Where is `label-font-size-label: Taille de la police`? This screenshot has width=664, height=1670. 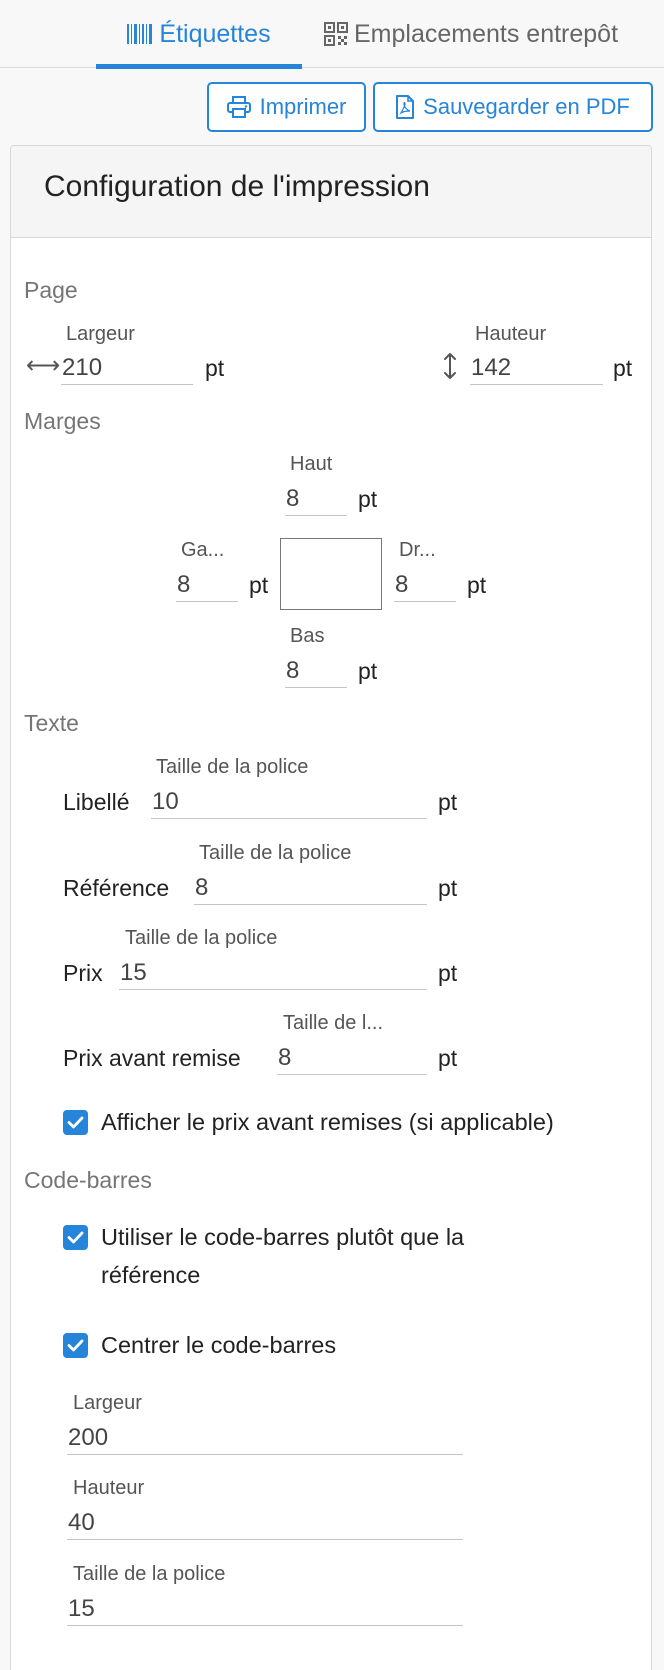
label-font-size-label: Taille de la police is located at coordinates (232, 767).